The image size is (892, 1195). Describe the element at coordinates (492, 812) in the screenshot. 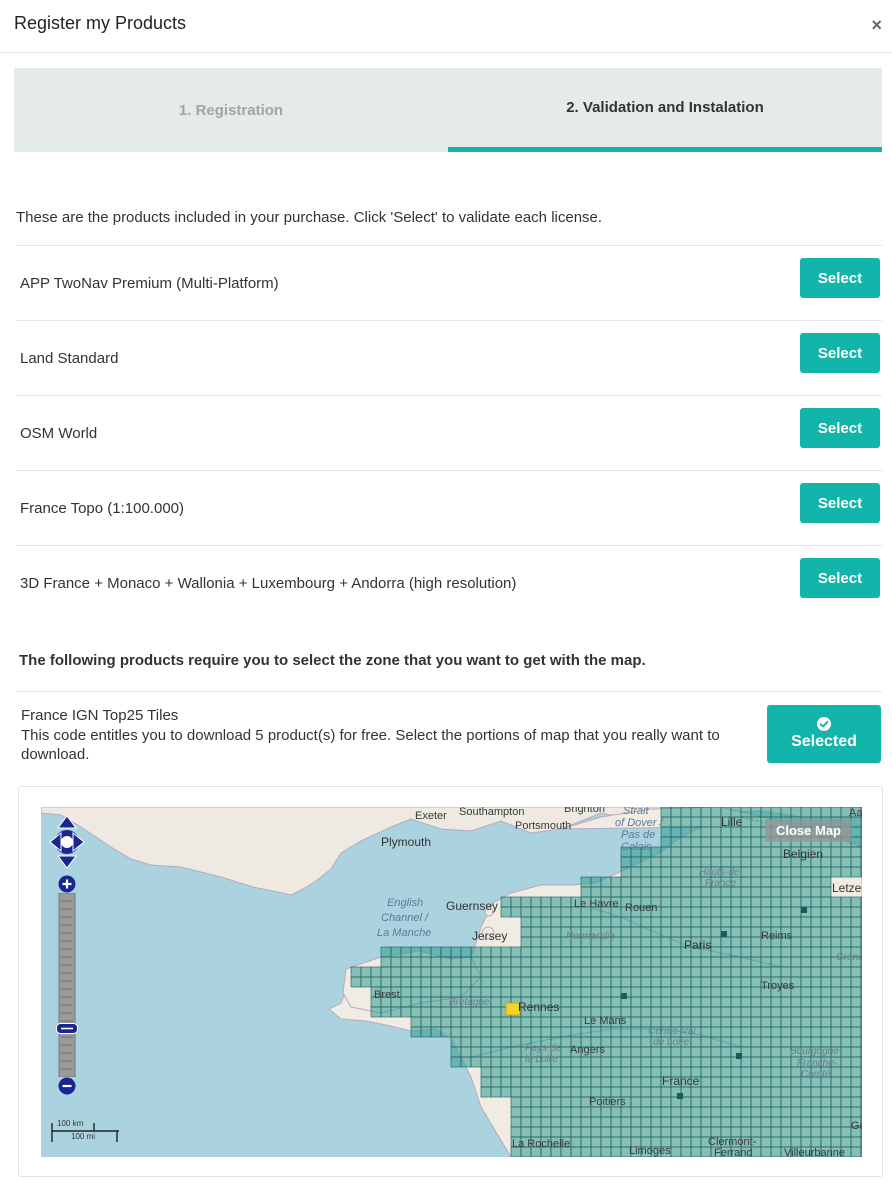

I see `map-label-southampton: Southampton` at that location.